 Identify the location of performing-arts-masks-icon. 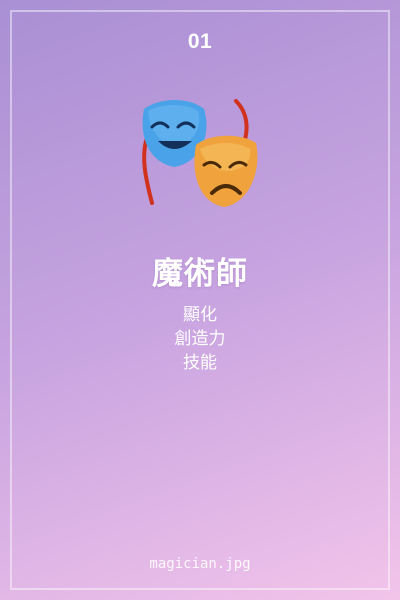
(200, 153).